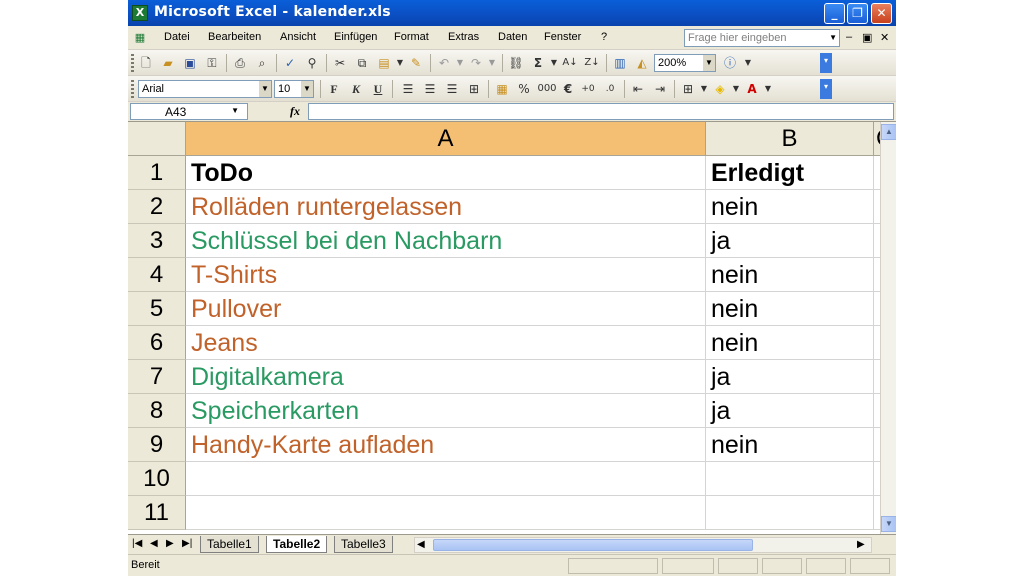  I want to click on new-document-icon: 🗋, so click(146, 63).